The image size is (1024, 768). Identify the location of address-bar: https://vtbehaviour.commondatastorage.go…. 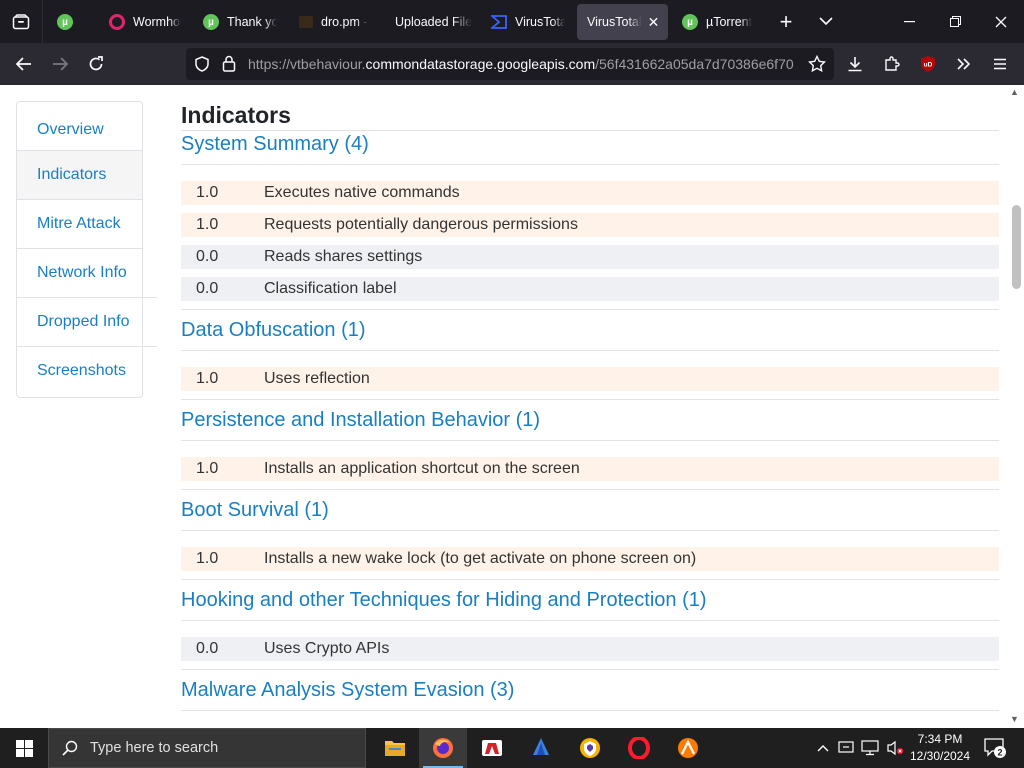
(510, 64).